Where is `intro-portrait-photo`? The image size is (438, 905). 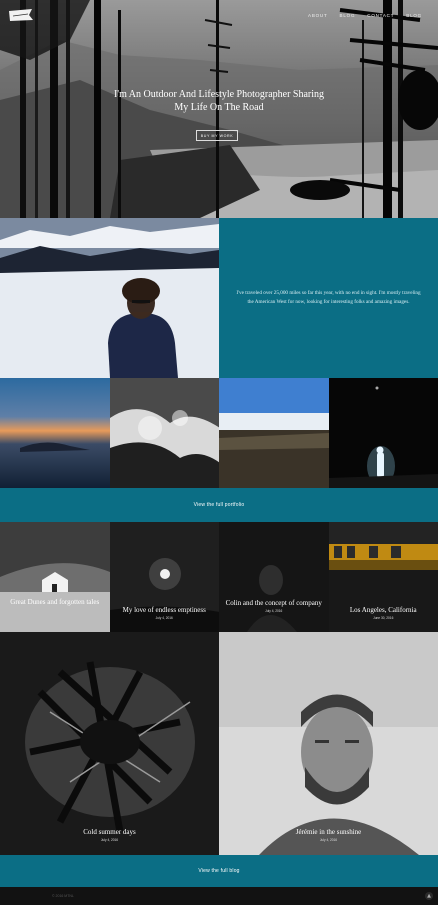 intro-portrait-photo is located at coordinates (109, 298).